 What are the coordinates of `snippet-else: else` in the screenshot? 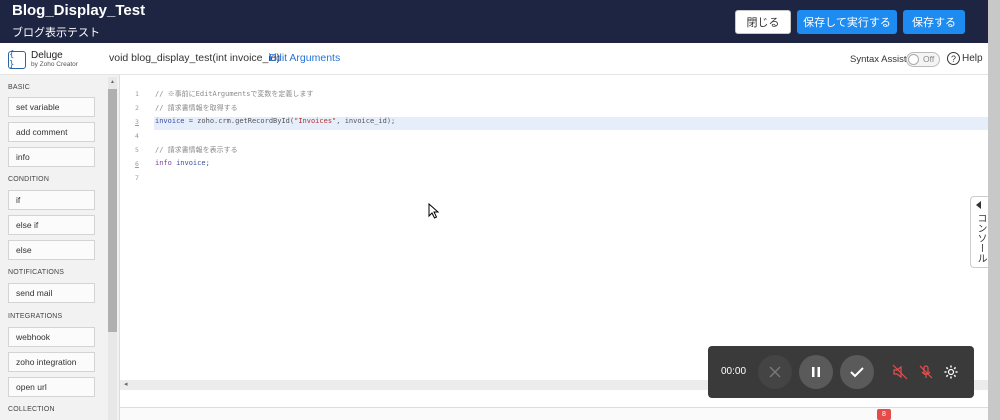 It's located at (51, 250).